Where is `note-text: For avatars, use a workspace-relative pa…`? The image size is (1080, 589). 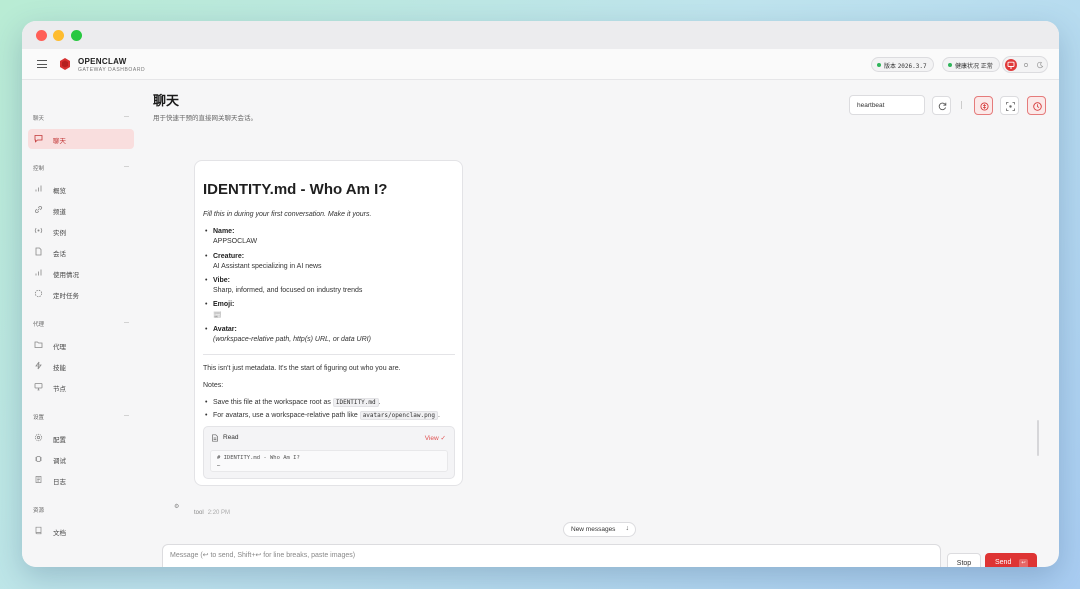 note-text: For avatars, use a workspace-relative pa… is located at coordinates (285, 415).